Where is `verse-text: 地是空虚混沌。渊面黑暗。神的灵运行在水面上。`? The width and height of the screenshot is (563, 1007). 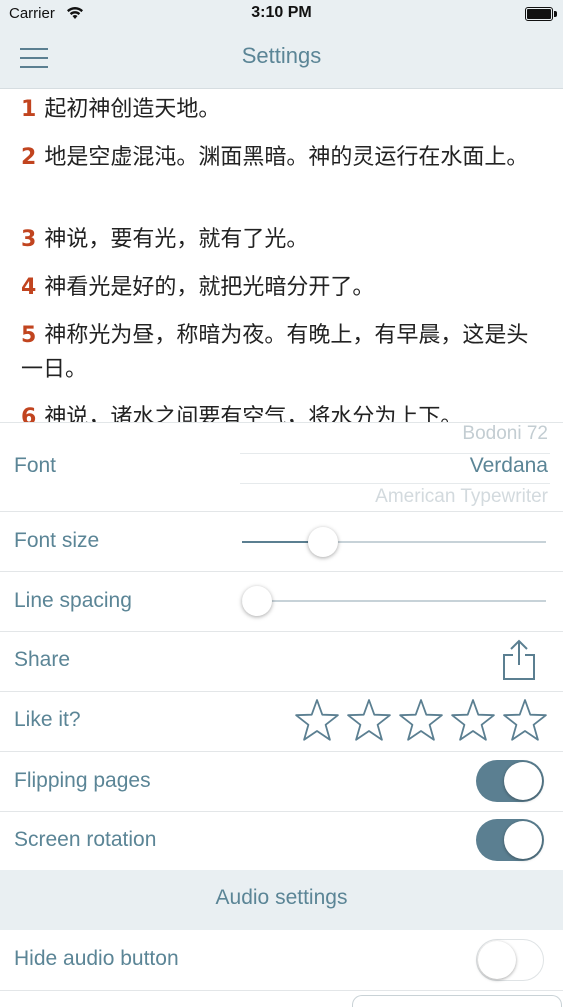 verse-text: 地是空虚混沌。渊面黑暗。神的灵运行在水面上。 is located at coordinates (286, 157).